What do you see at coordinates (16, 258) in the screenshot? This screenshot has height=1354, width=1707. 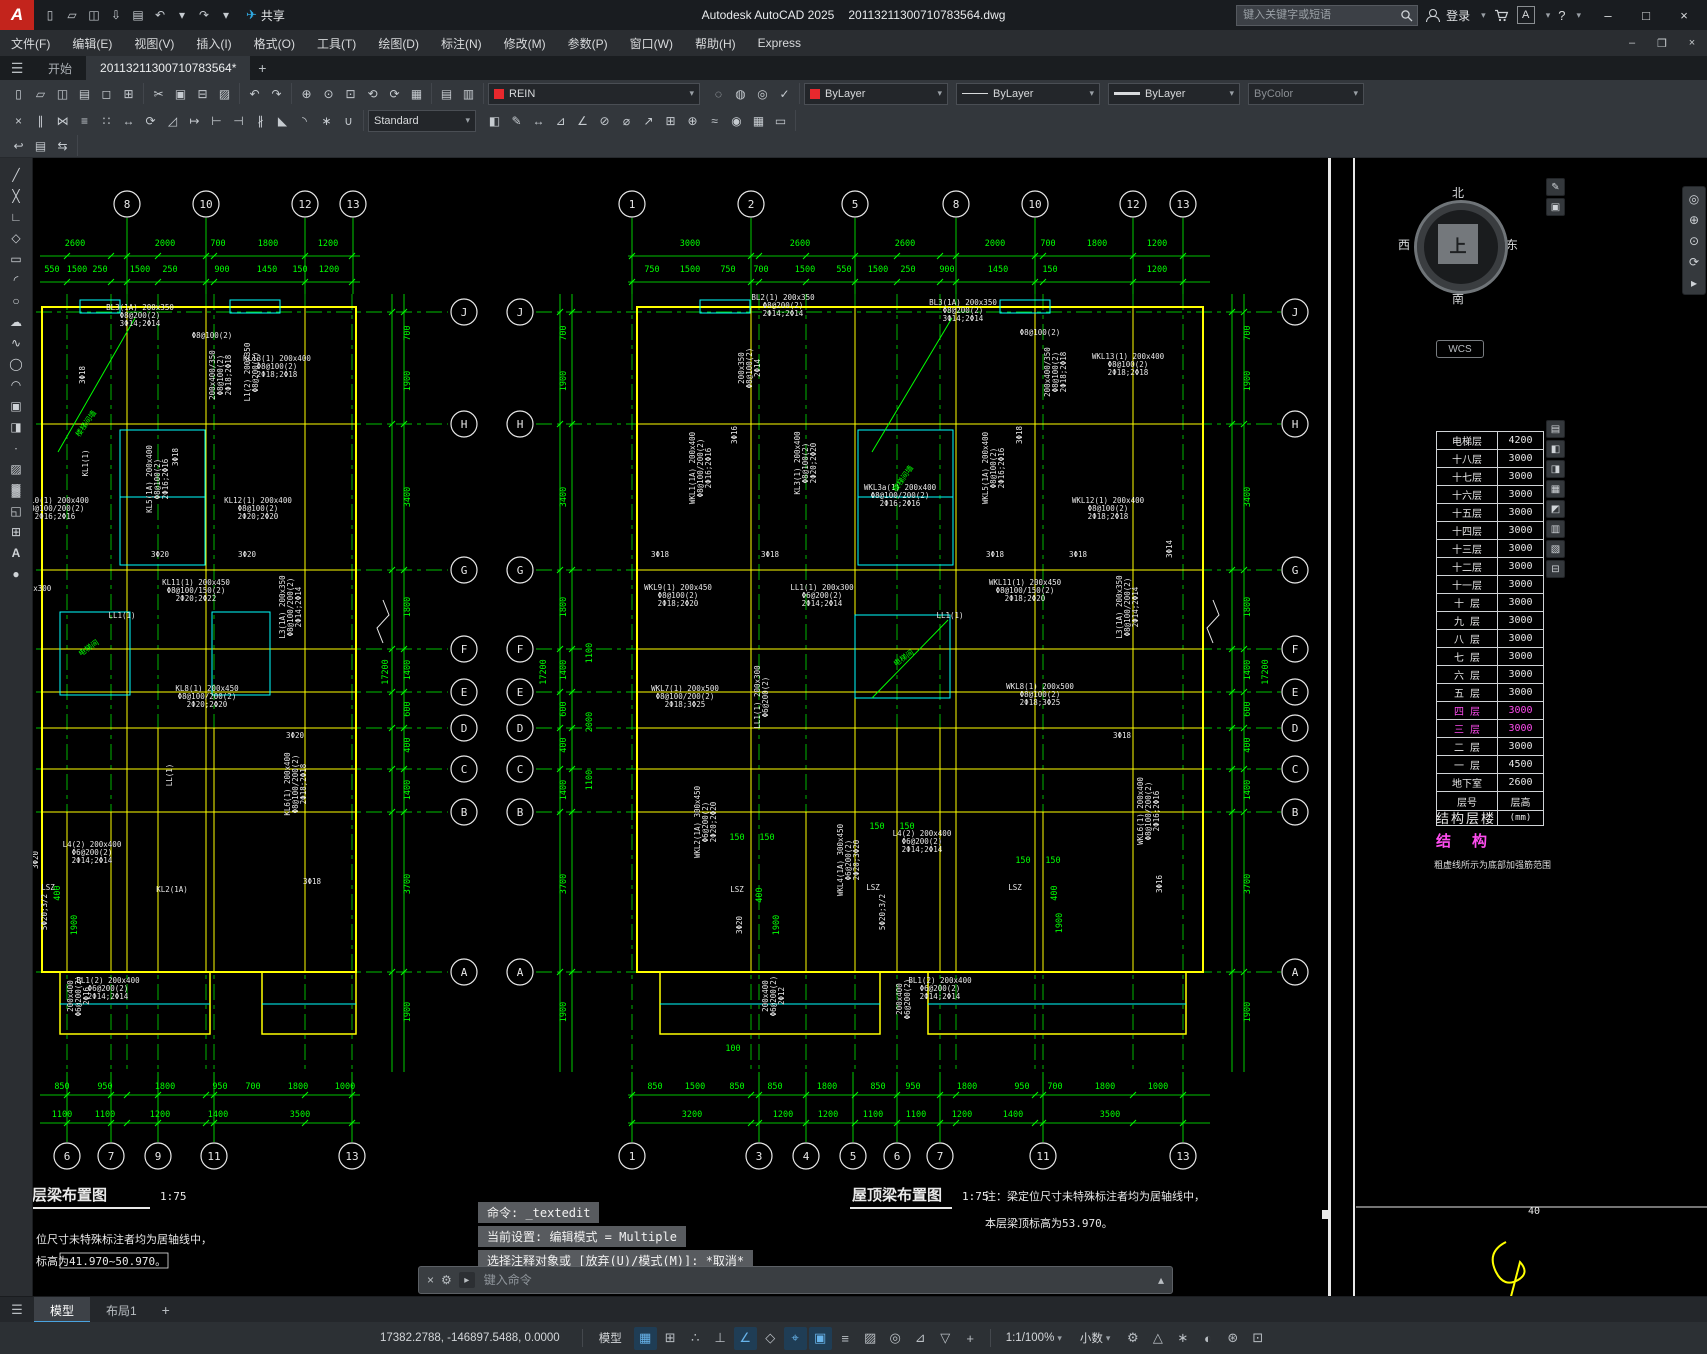 I see `rectangle-icon: ▭` at bounding box center [16, 258].